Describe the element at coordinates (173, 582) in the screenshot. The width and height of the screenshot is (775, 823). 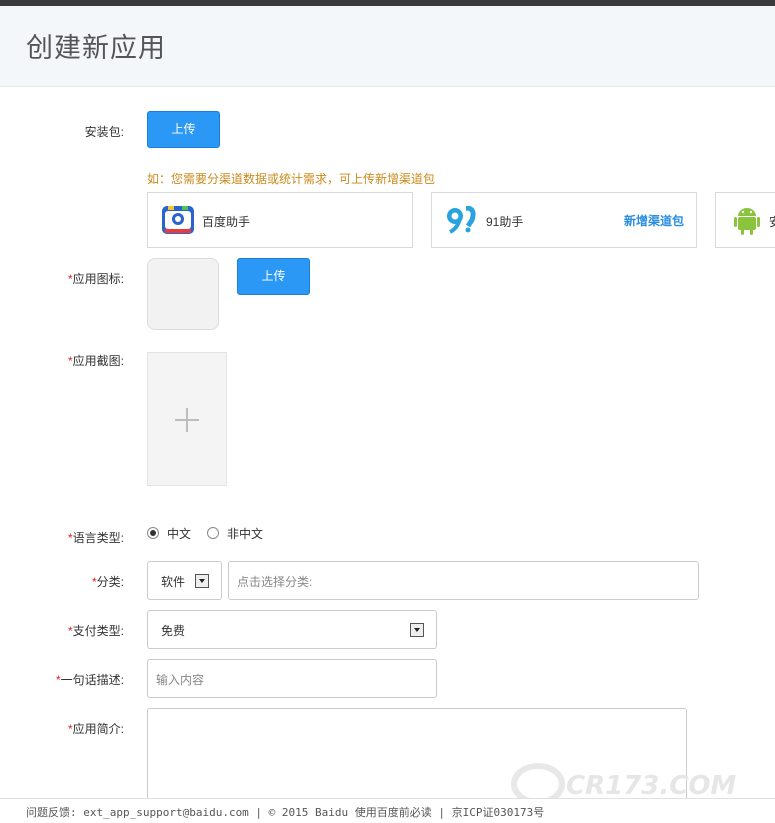
I see `category-type-value: 软件` at that location.